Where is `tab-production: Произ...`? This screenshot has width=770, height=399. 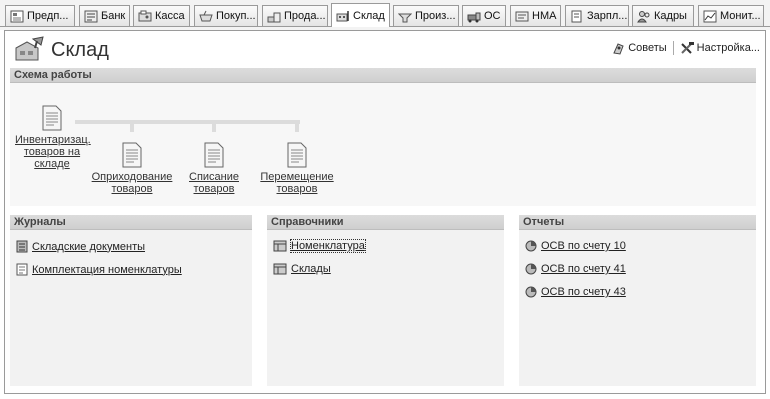 tab-production: Произ... is located at coordinates (426, 15).